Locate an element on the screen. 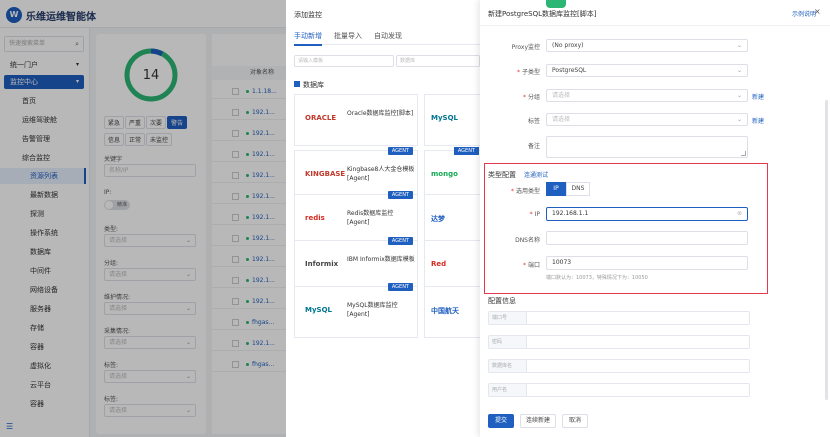 The height and width of the screenshot is (437, 830). config-info-title: 配置信息 is located at coordinates (502, 301).